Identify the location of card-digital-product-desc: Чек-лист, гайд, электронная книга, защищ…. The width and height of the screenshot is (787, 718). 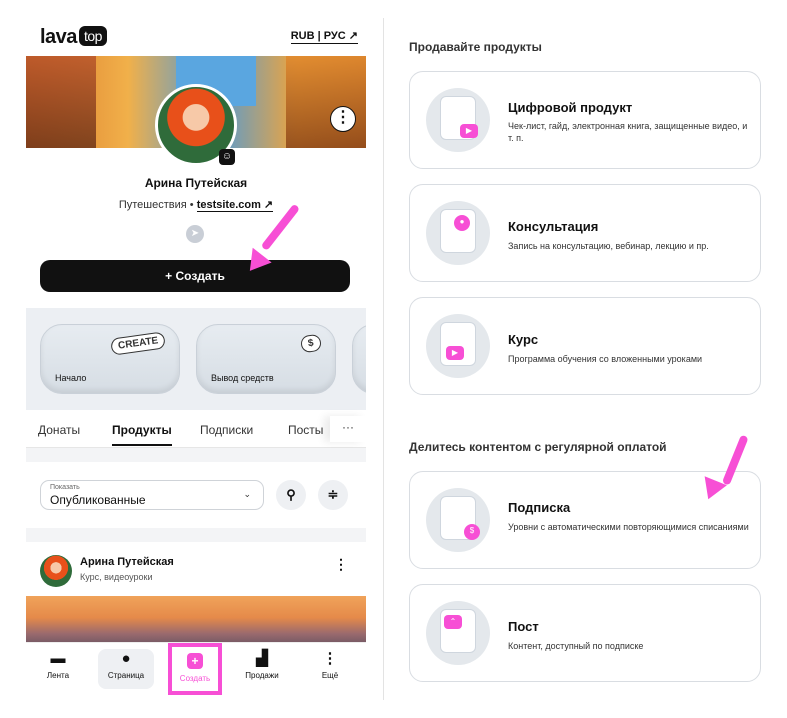
(628, 132).